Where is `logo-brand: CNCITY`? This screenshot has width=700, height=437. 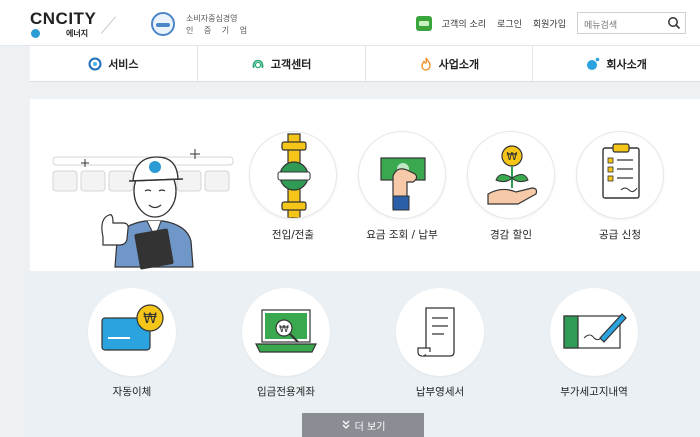
logo-brand: CNCITY is located at coordinates (63, 18).